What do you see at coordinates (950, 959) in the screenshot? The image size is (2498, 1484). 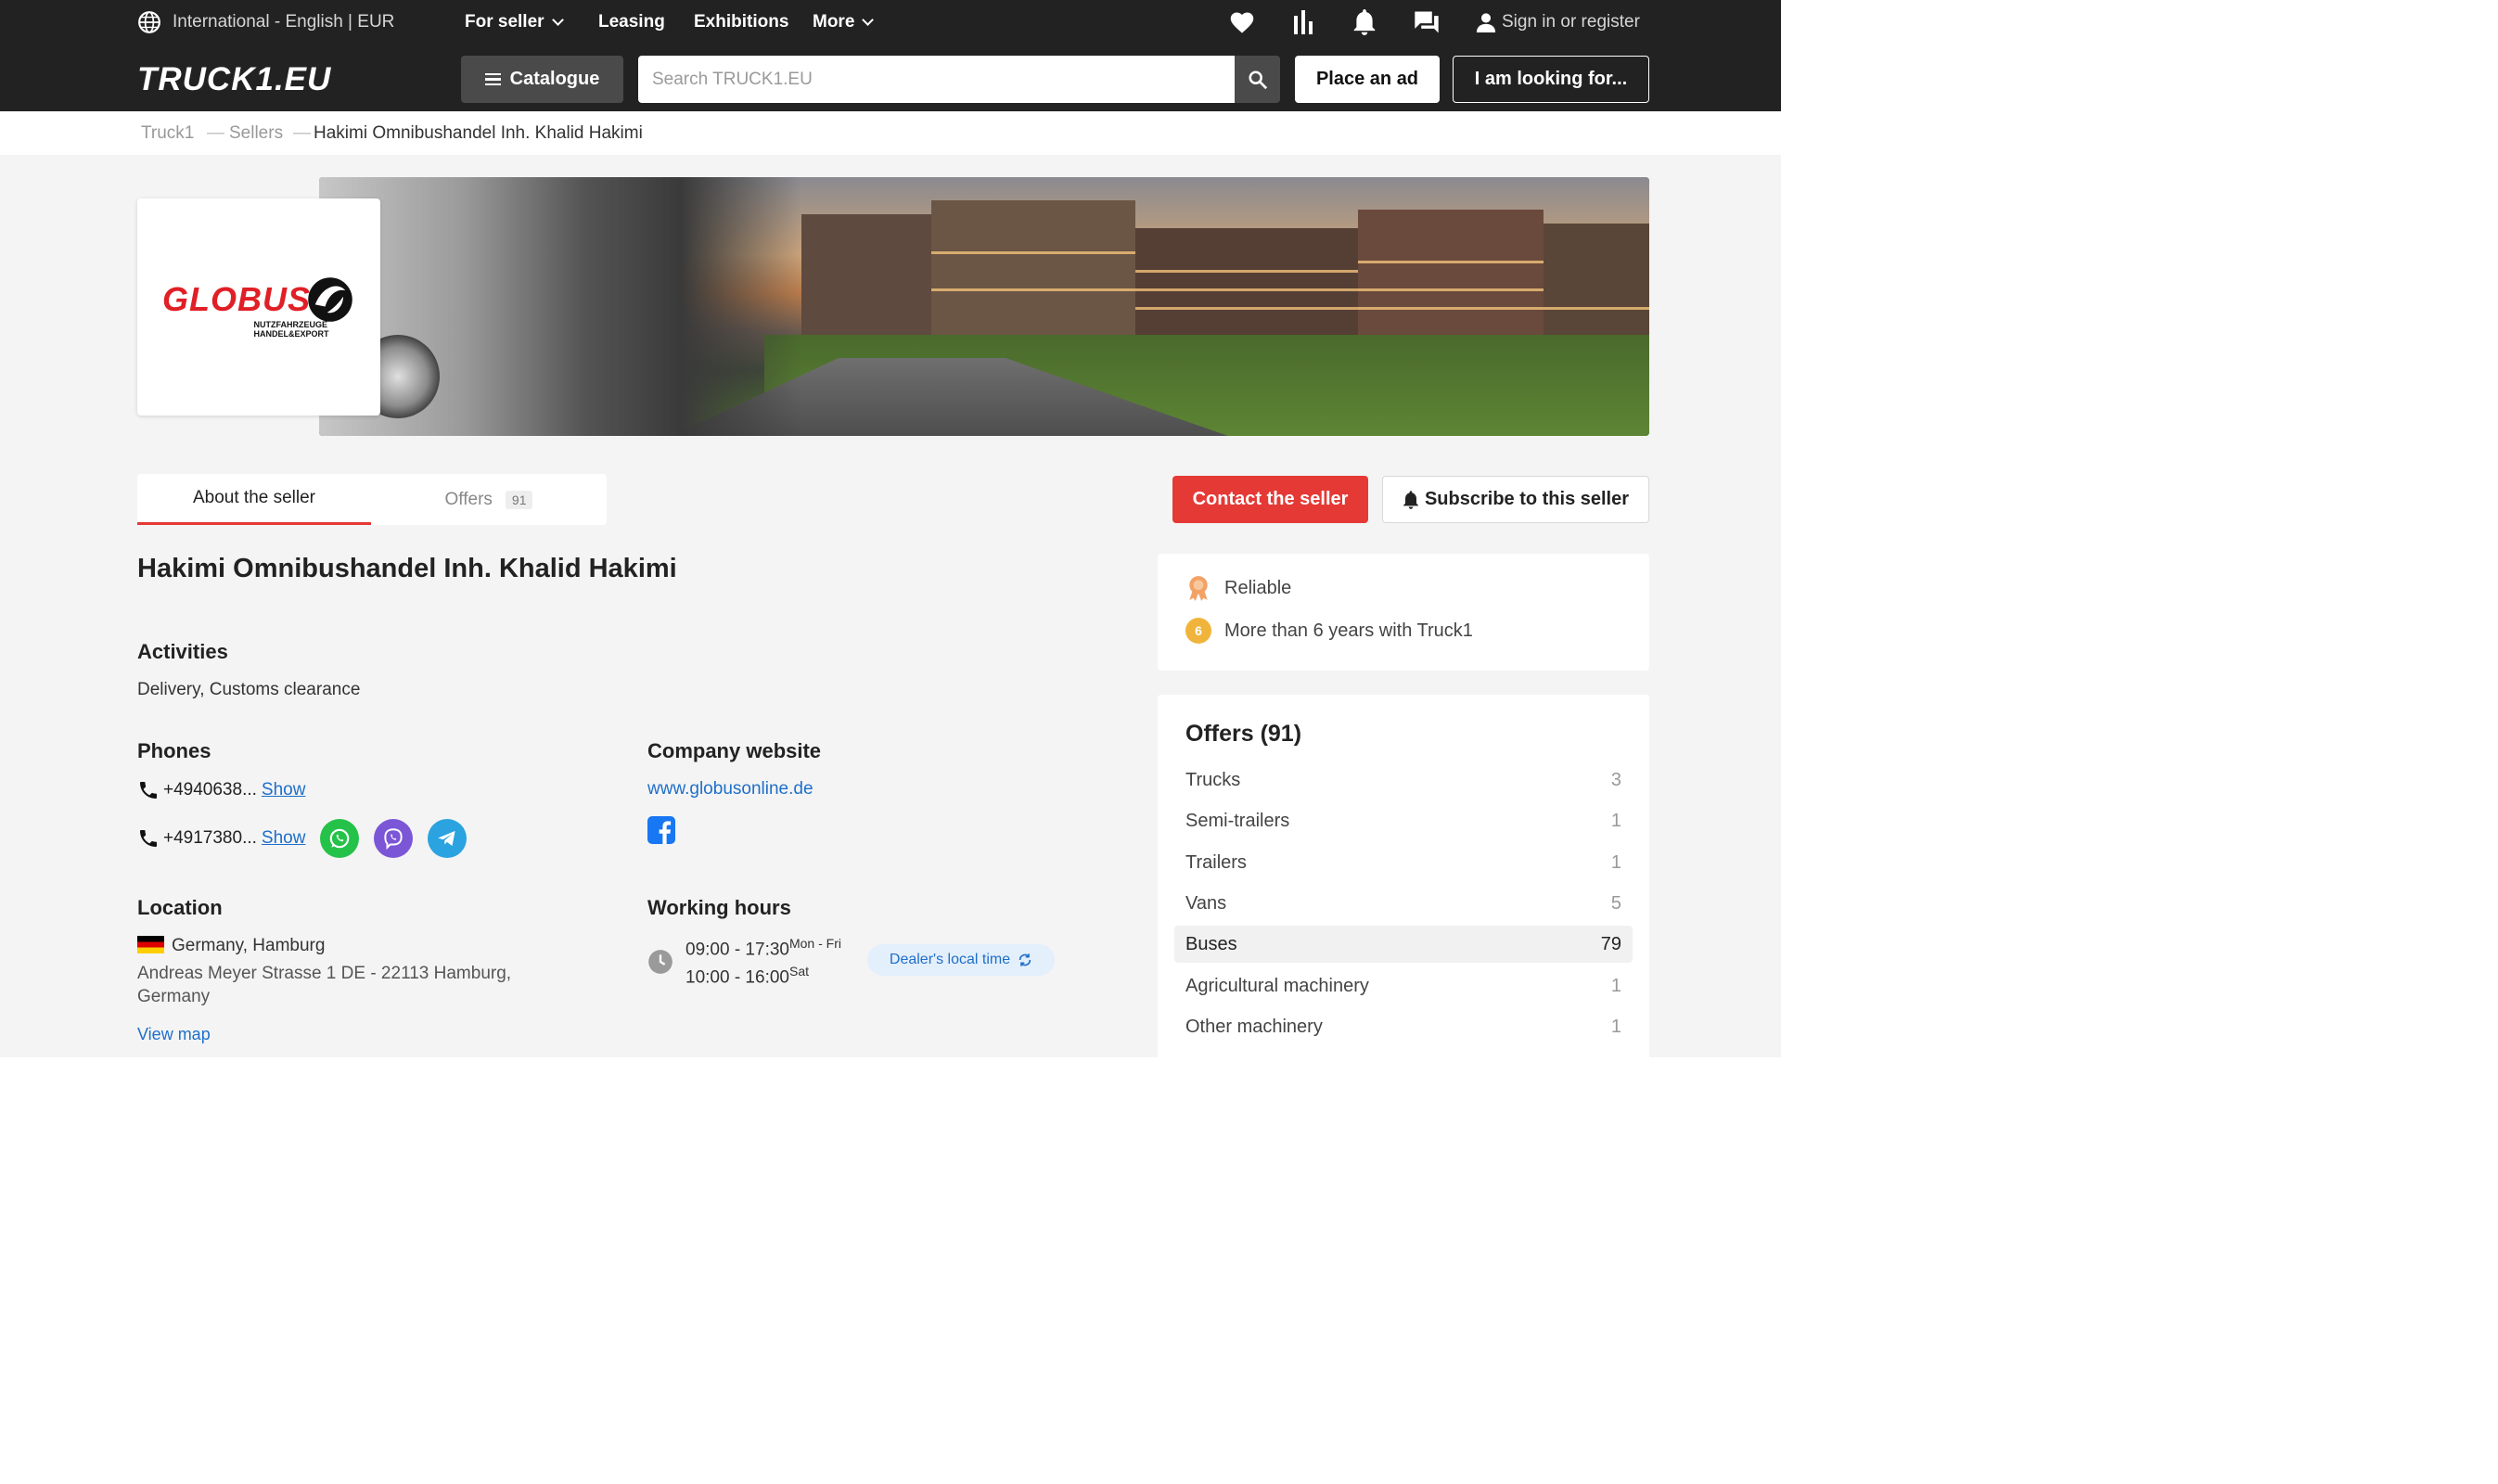 I see `local-time-label: Dealer's local time` at bounding box center [950, 959].